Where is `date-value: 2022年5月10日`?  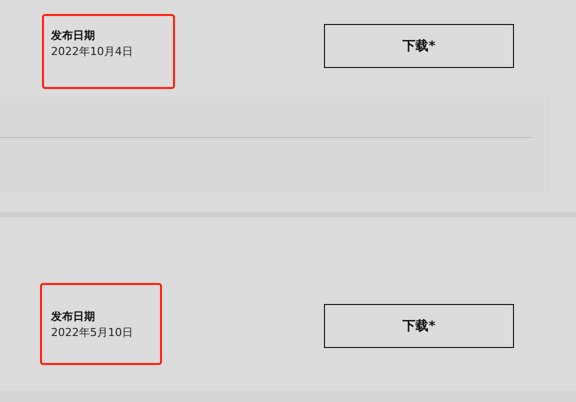
date-value: 2022年5月10日 is located at coordinates (92, 332).